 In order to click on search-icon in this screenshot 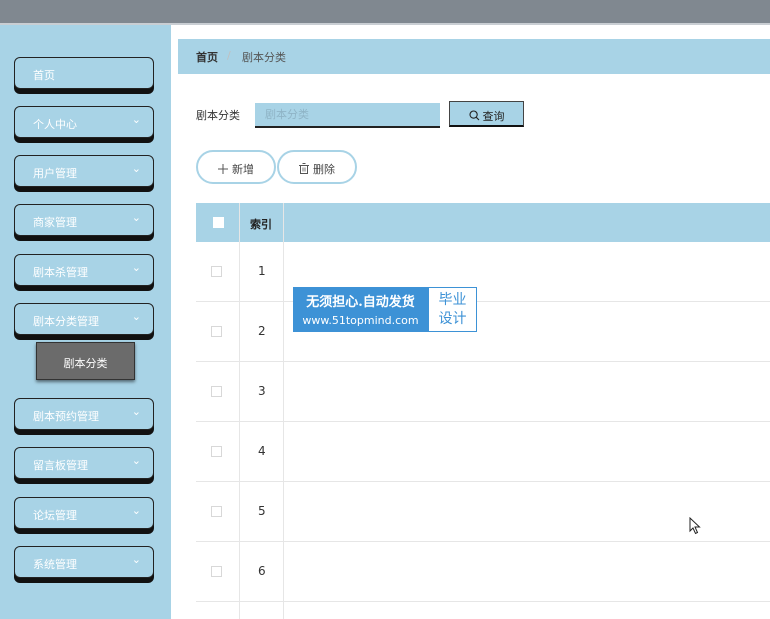, I will do `click(473, 115)`.